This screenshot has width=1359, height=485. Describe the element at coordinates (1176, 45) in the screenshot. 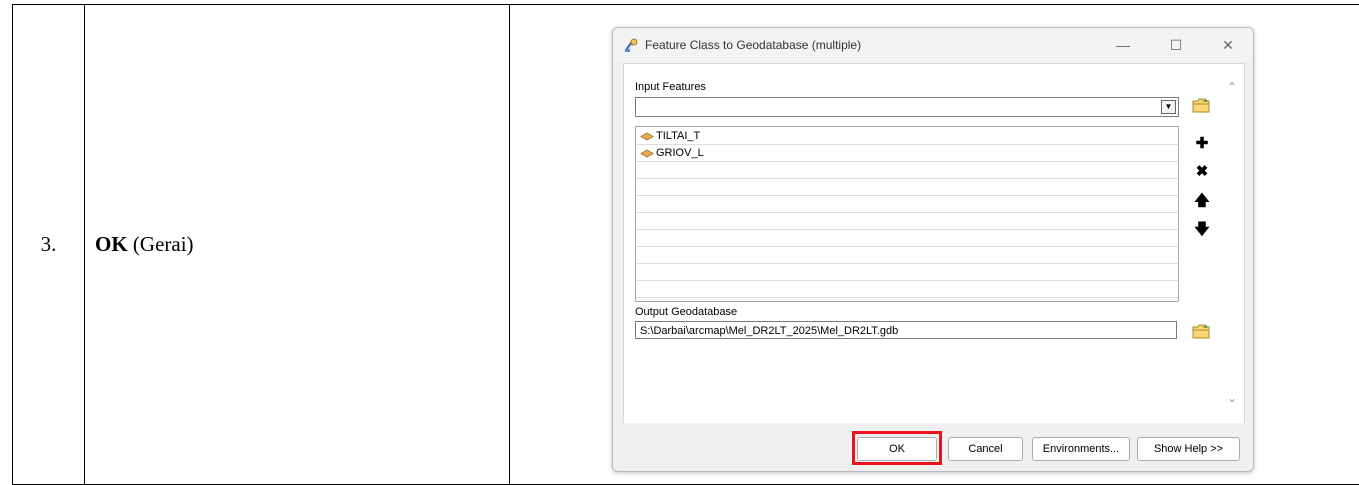

I see `maximize-icon: ☐` at that location.